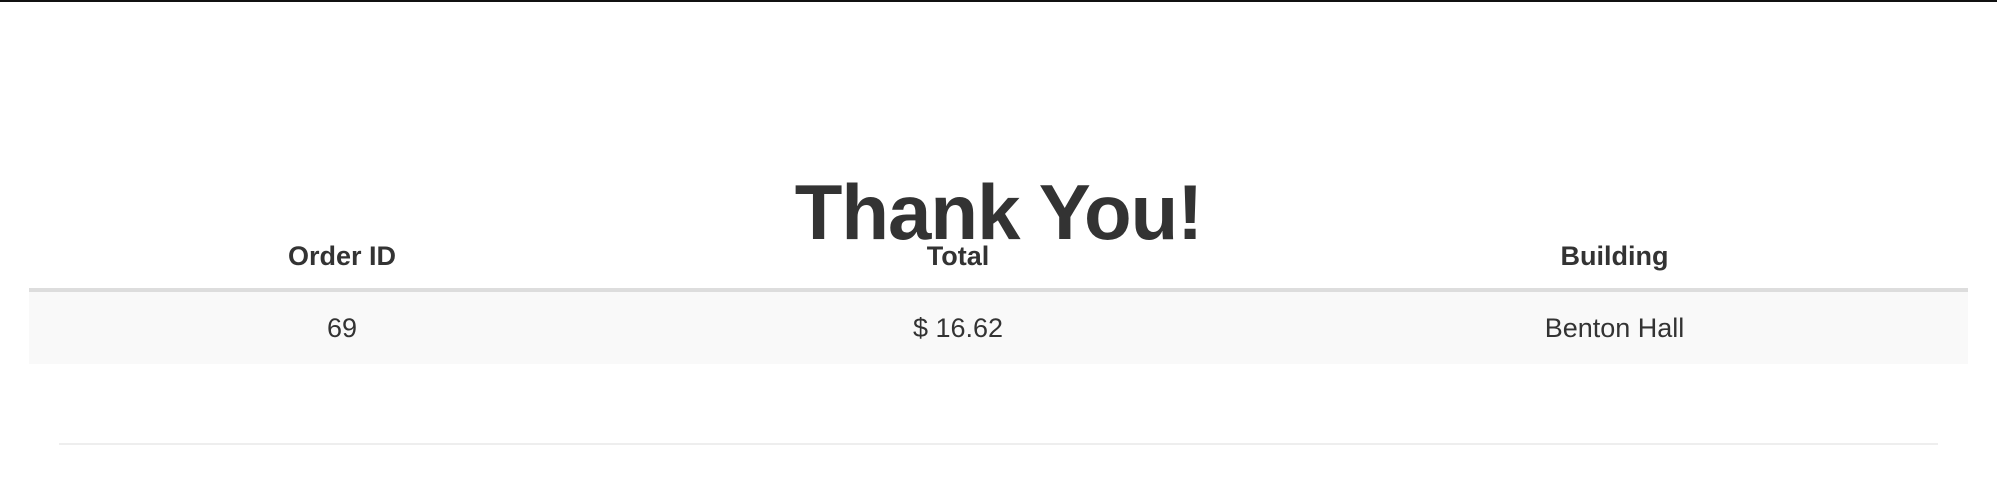  What do you see at coordinates (1614, 327) in the screenshot?
I see `building-cell: Benton Hall` at bounding box center [1614, 327].